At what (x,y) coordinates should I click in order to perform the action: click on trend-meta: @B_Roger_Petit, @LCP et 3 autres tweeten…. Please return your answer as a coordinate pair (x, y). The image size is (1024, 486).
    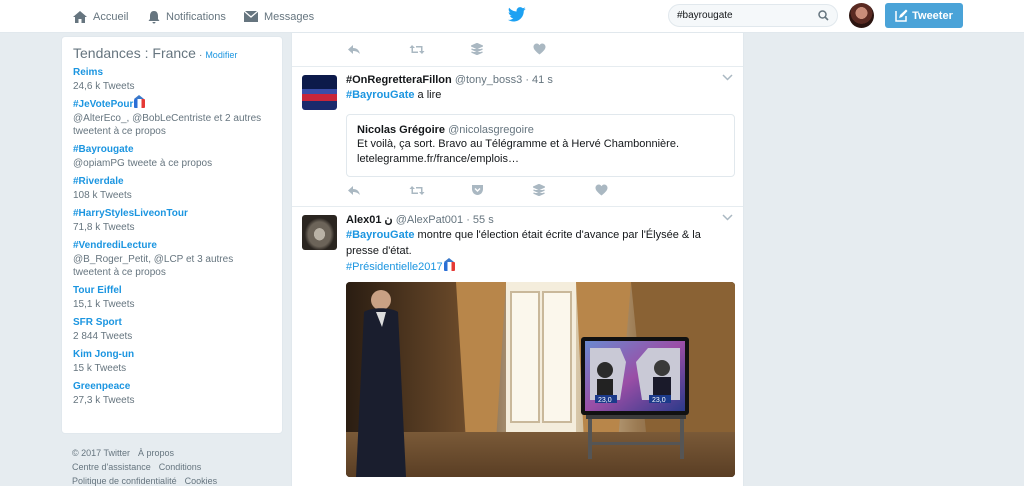
    Looking at the image, I should click on (153, 266).